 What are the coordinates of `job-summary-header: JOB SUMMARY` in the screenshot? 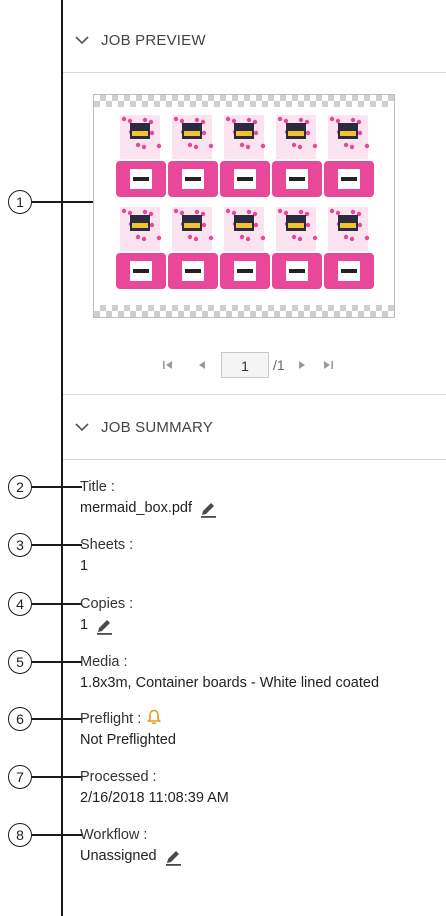 It's located at (254, 427).